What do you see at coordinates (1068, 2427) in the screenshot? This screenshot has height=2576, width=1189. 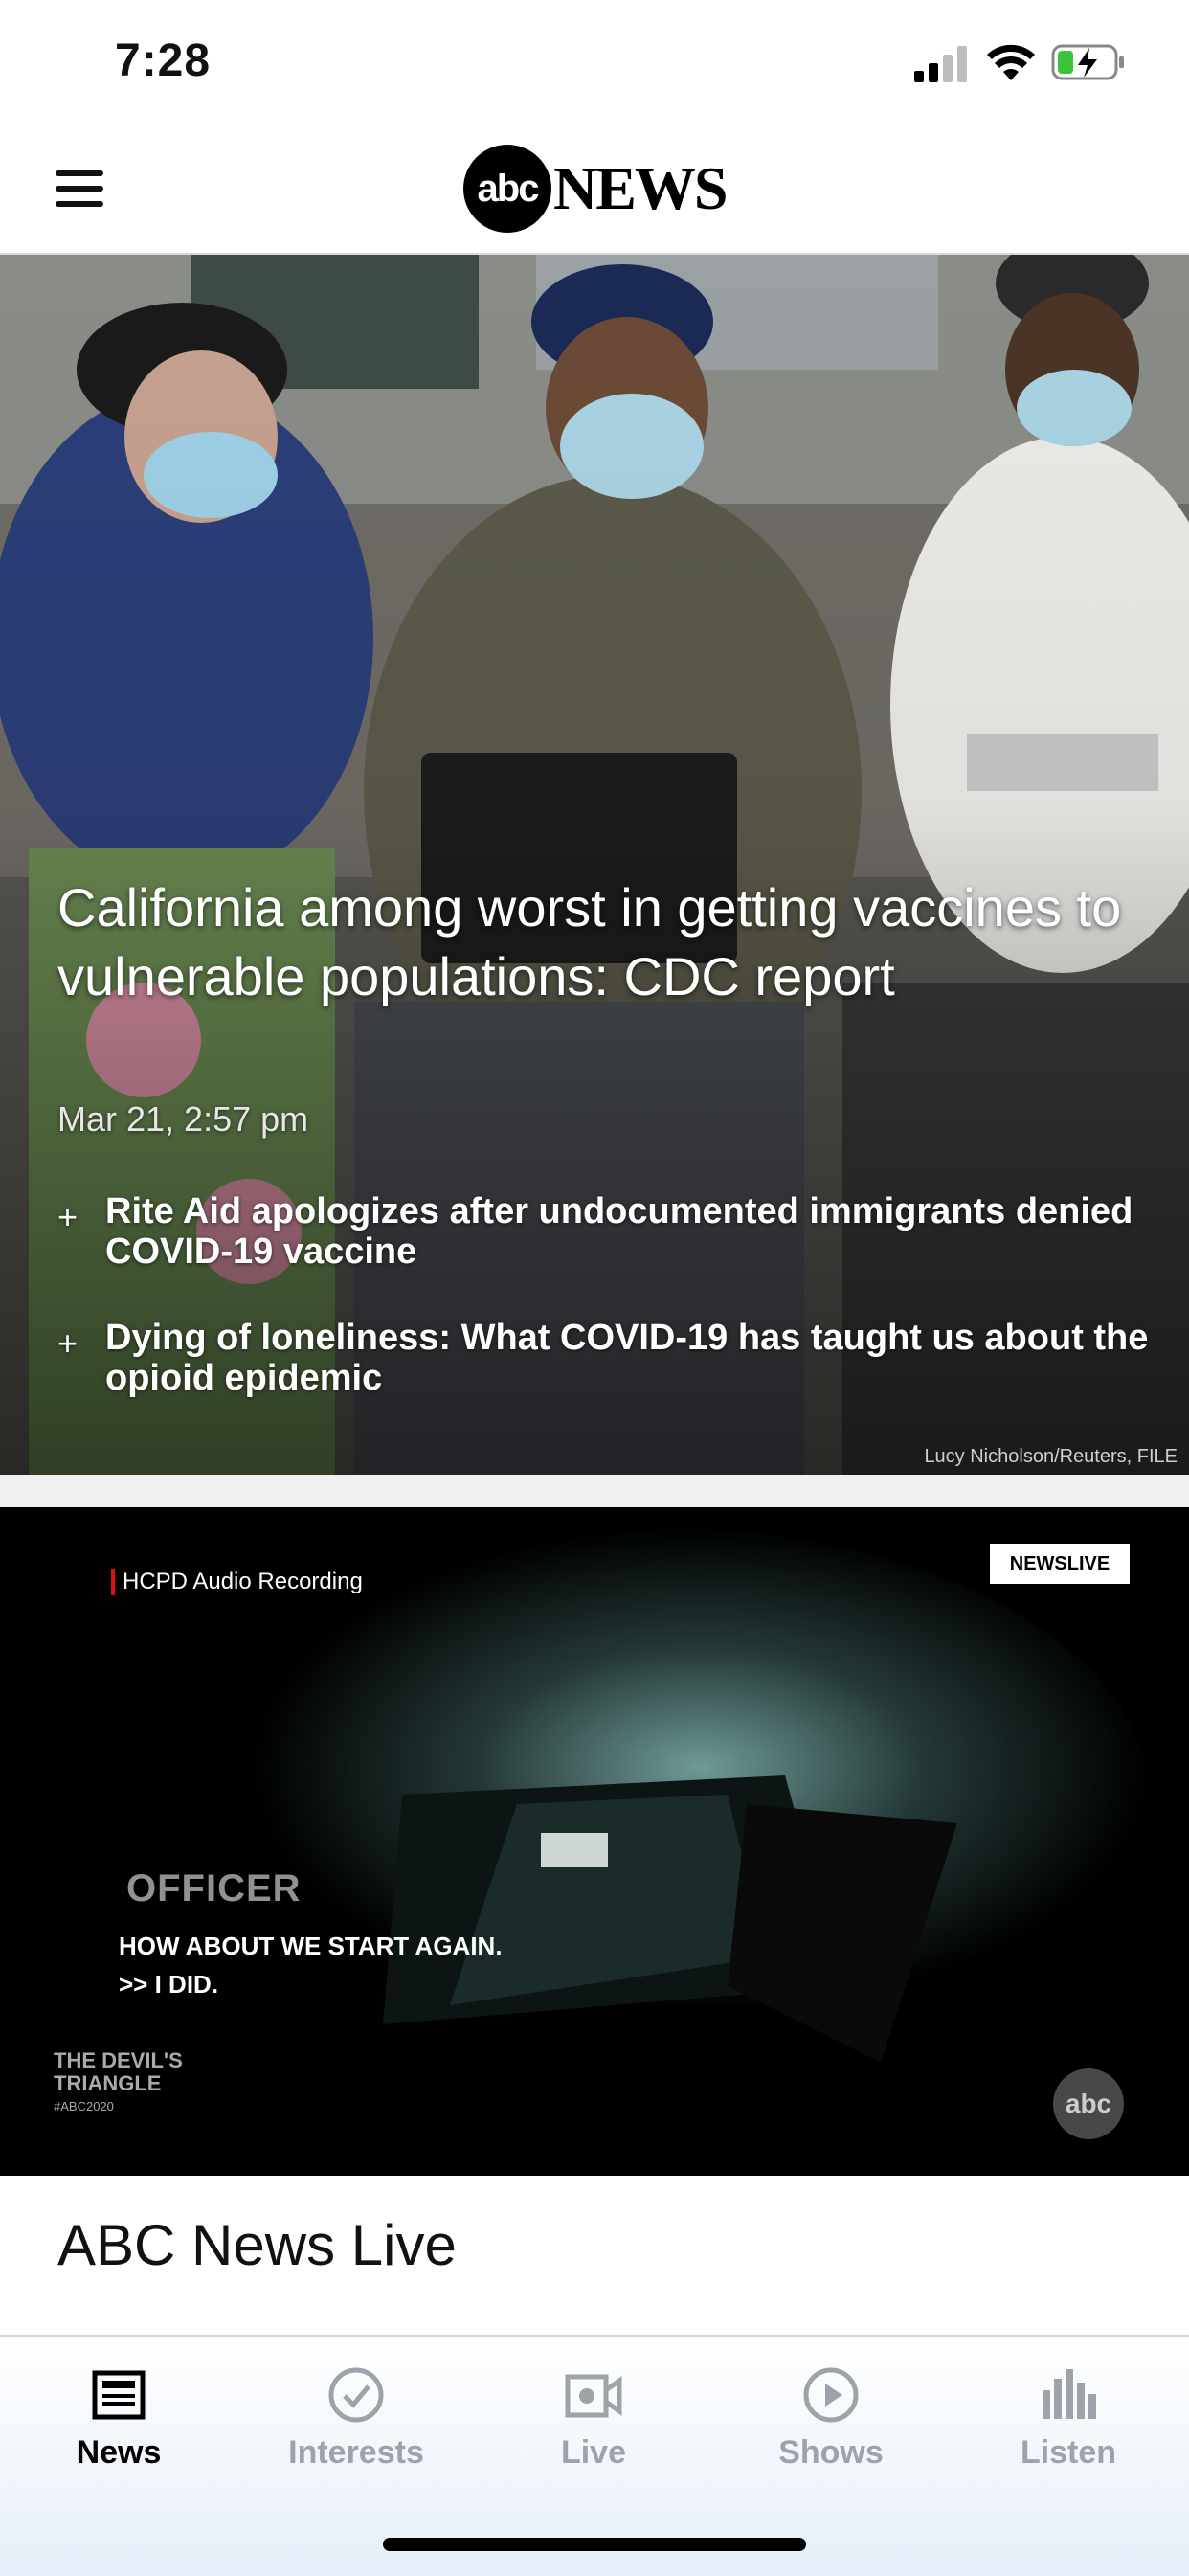 I see `tab-listen: Listen` at bounding box center [1068, 2427].